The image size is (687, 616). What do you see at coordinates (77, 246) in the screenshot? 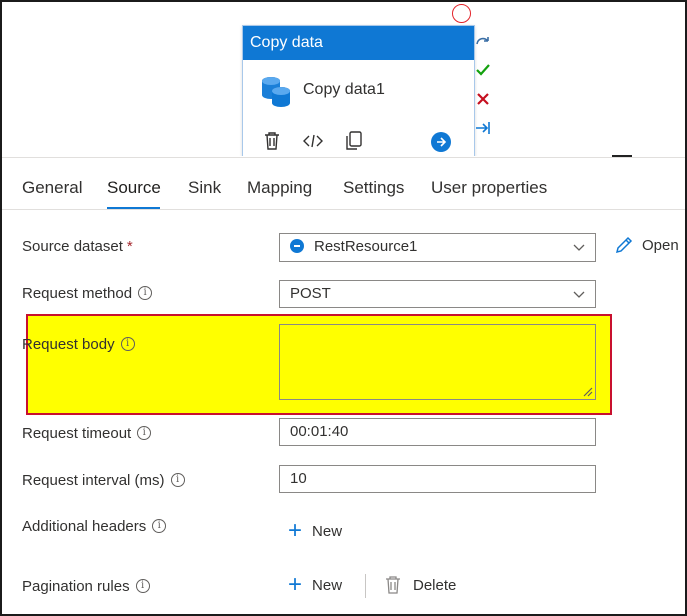
I see `source-dataset-label: Source dataset *` at bounding box center [77, 246].